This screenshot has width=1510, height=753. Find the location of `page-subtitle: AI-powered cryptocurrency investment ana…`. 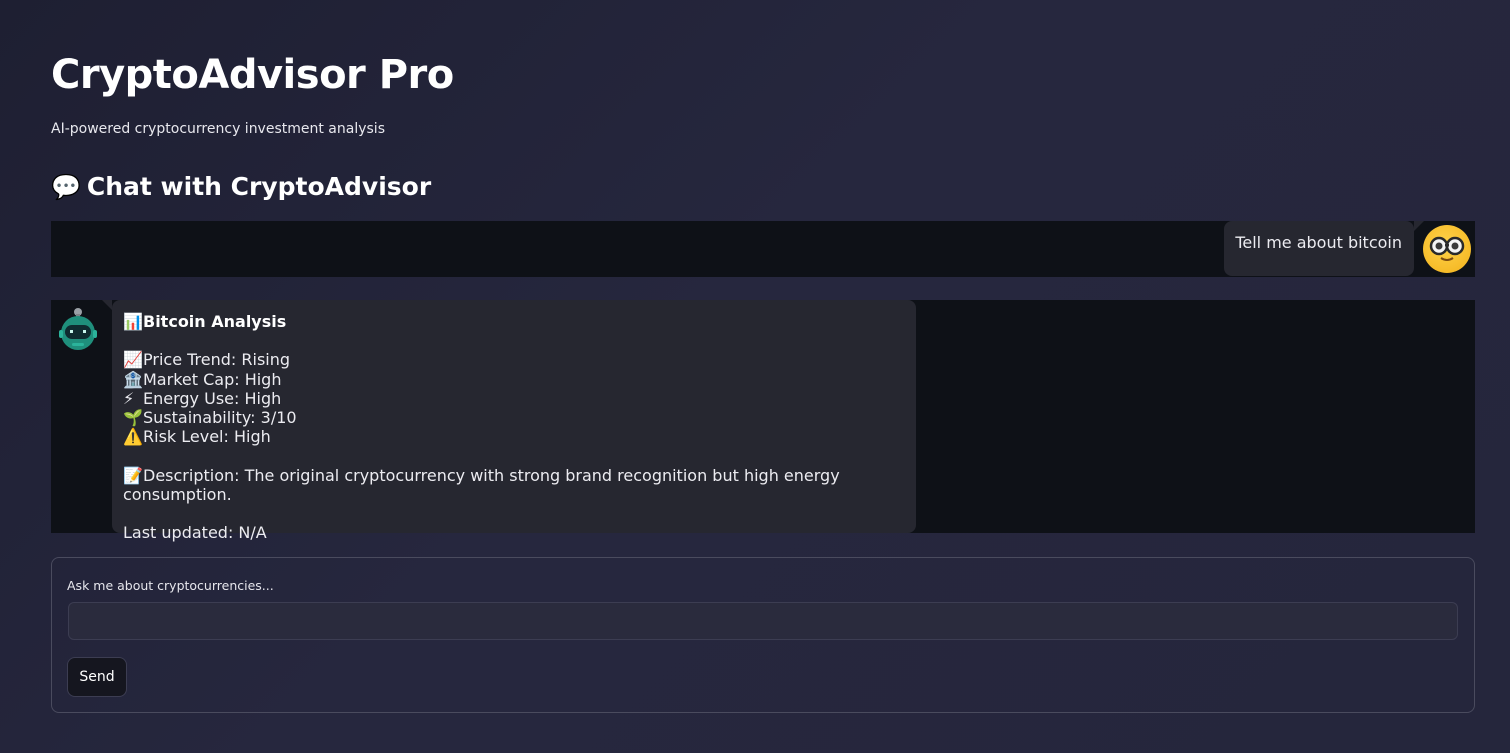

page-subtitle: AI-powered cryptocurrency investment ana… is located at coordinates (218, 129).